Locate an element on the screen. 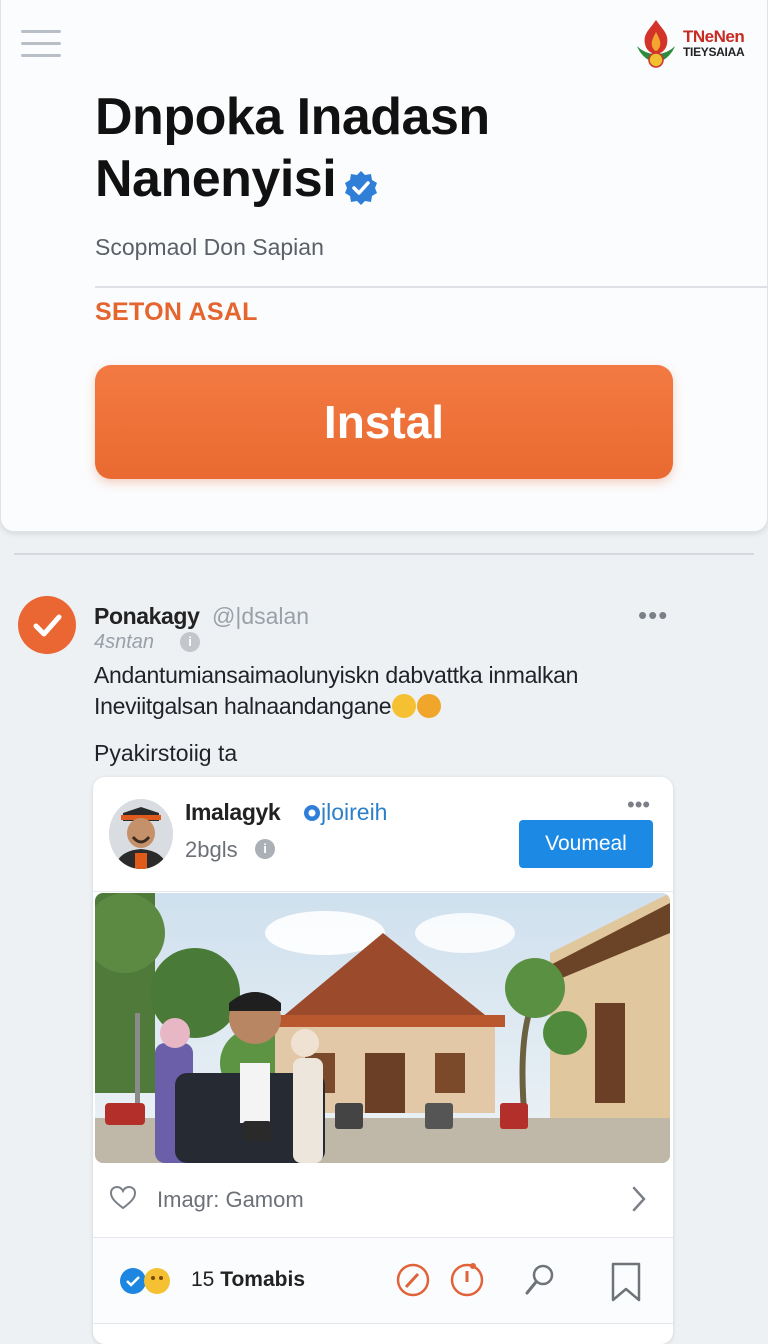 This screenshot has width=768, height=1344. section-label: SETON ASAL is located at coordinates (176, 312).